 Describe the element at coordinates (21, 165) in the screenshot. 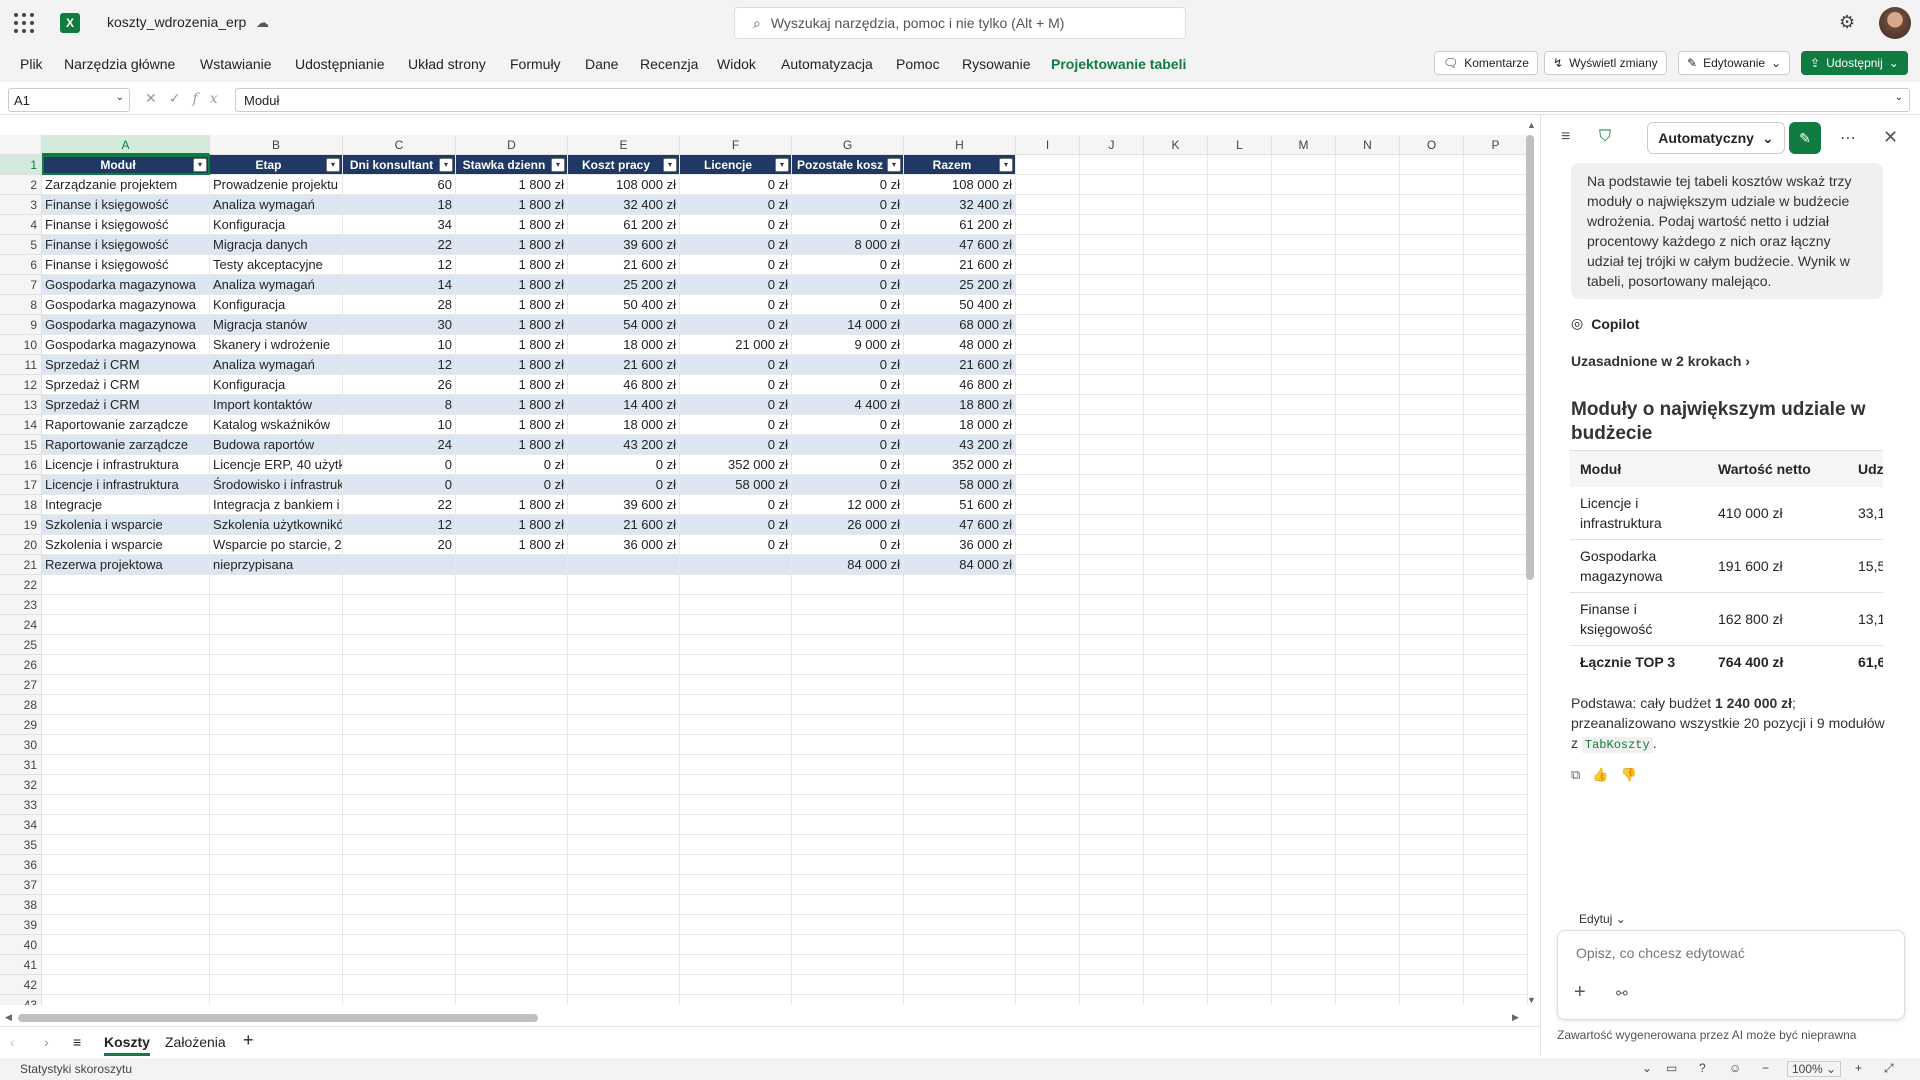

I see `row-header: 1` at that location.